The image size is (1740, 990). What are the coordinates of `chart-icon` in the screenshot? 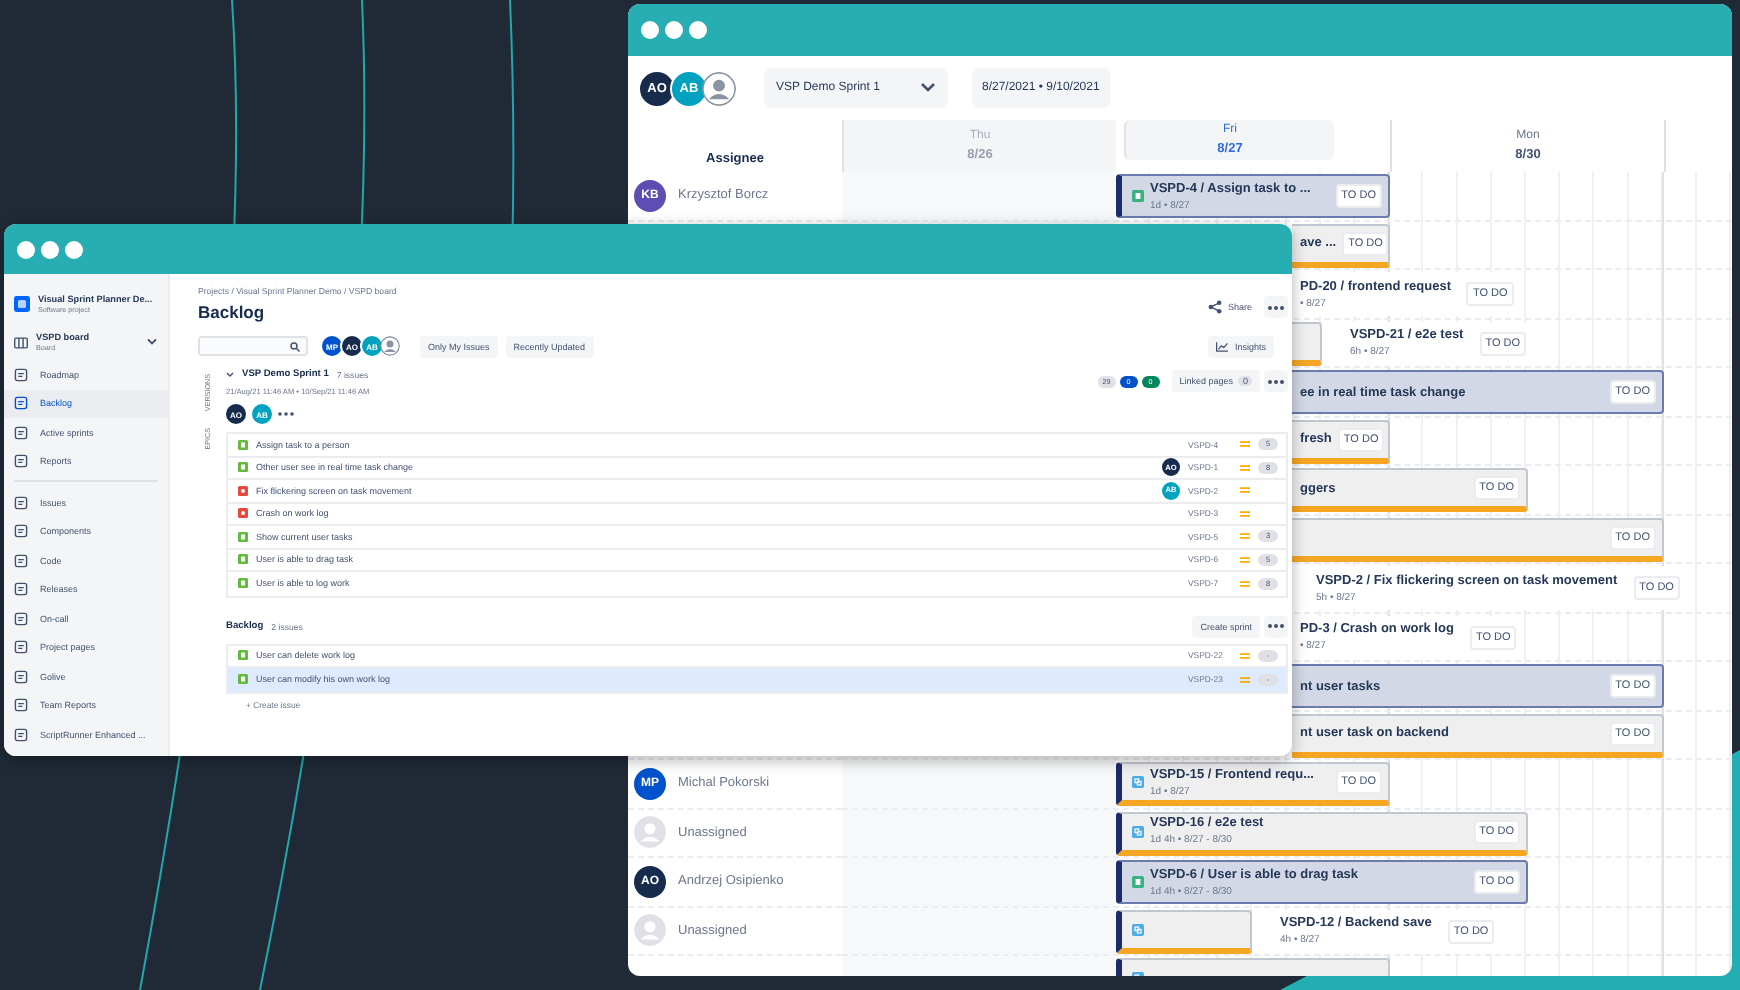 It's located at (1222, 346).